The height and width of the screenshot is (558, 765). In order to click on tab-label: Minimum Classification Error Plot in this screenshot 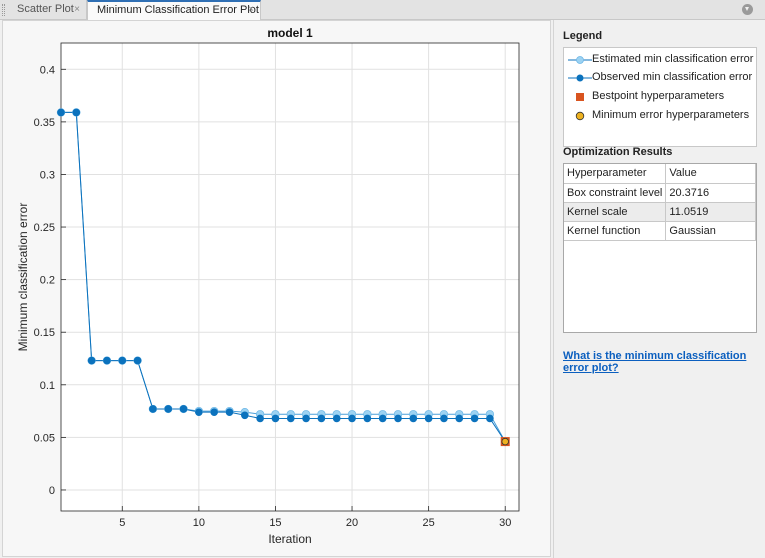, I will do `click(178, 10)`.